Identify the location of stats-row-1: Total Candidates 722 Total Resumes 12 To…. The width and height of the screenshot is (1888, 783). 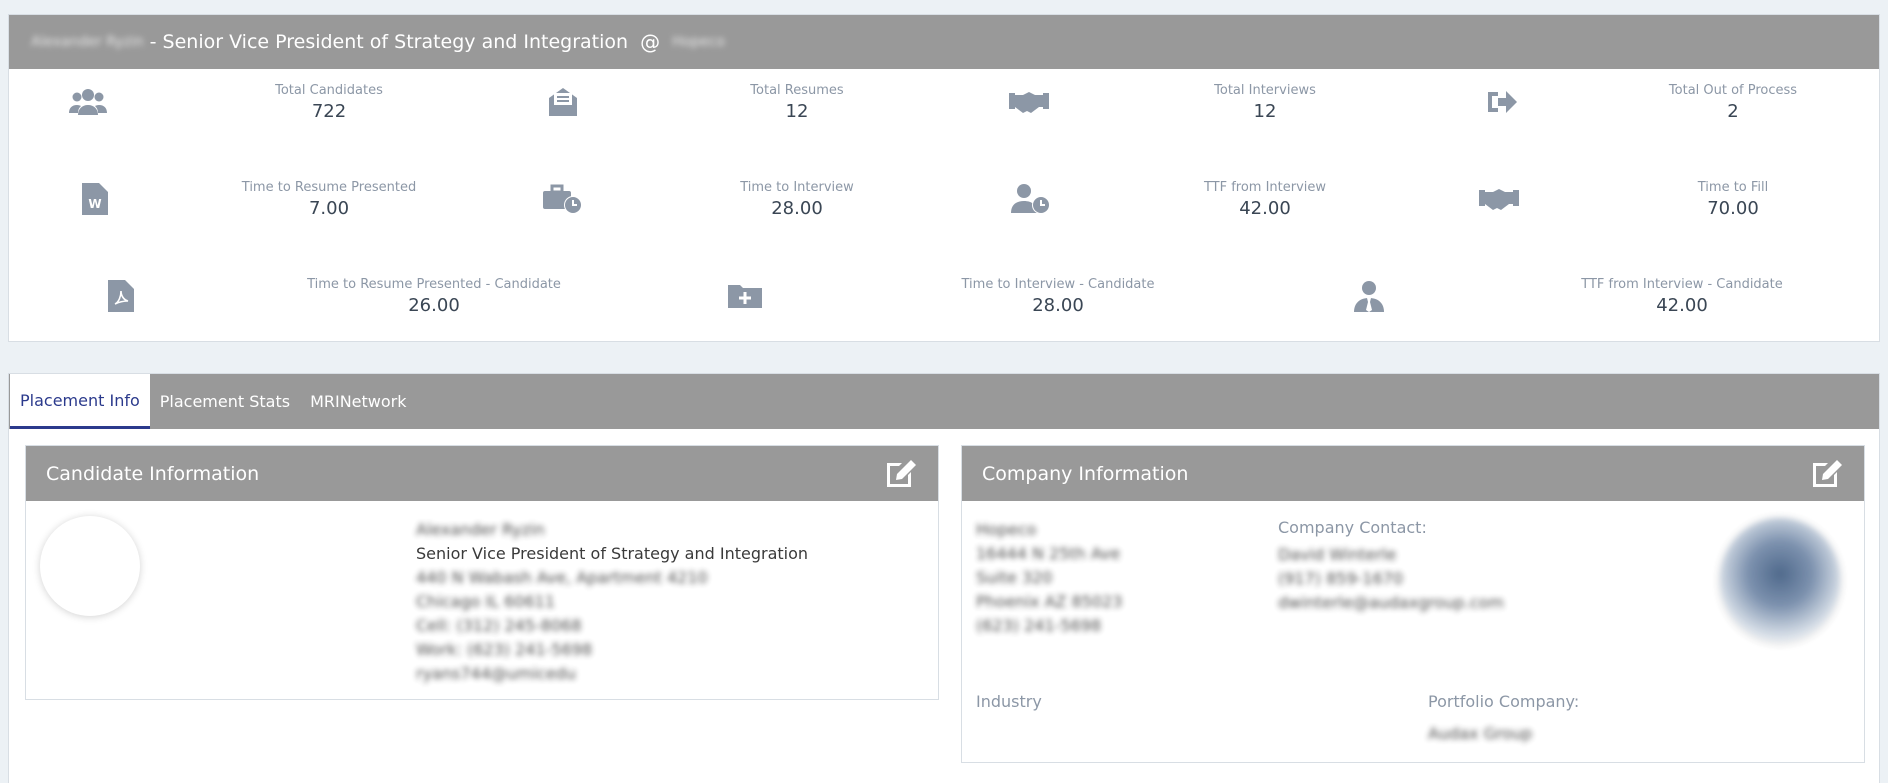
(944, 117).